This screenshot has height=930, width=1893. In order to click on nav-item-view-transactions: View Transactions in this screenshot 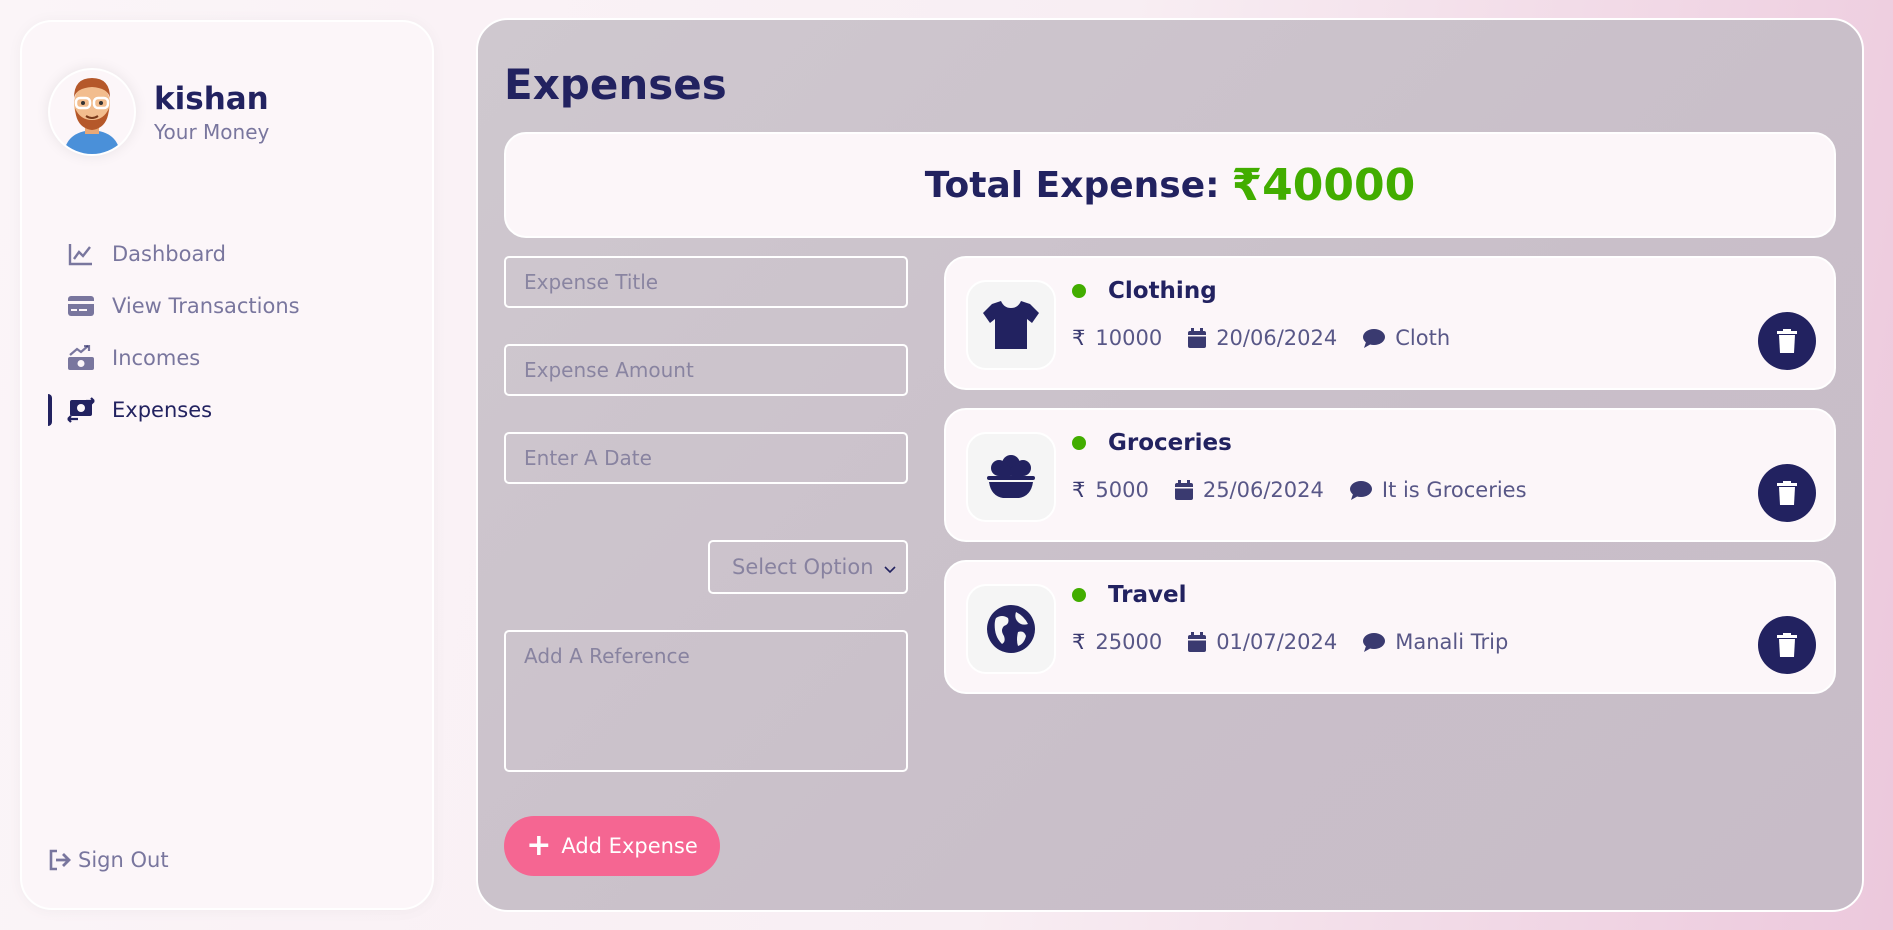, I will do `click(227, 306)`.